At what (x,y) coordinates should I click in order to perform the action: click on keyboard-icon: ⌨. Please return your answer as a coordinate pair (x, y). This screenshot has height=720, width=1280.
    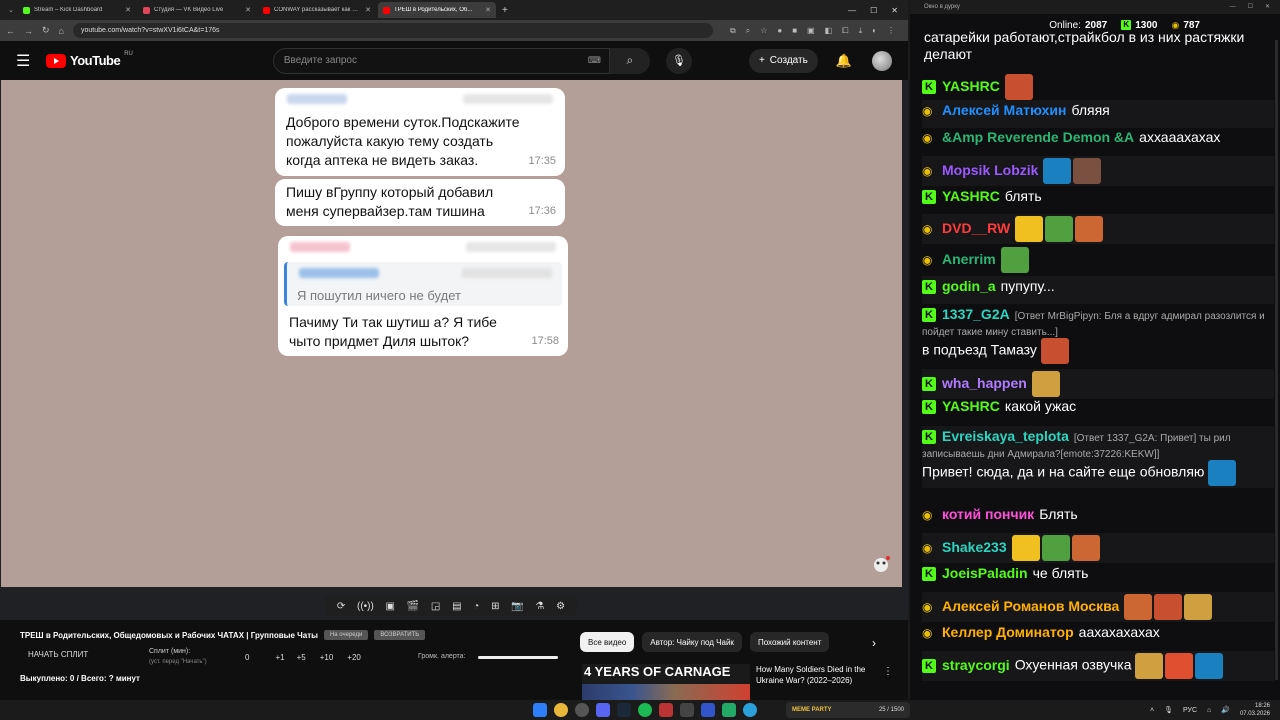
    Looking at the image, I should click on (594, 60).